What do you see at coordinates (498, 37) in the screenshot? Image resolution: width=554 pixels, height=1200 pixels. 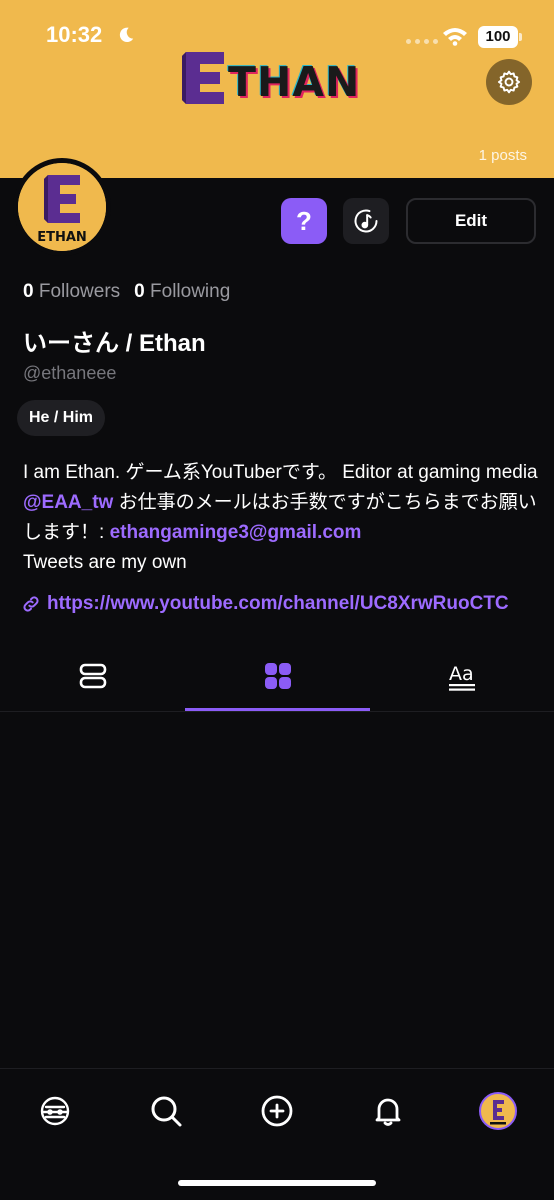 I see `battery-indicator: 100` at bounding box center [498, 37].